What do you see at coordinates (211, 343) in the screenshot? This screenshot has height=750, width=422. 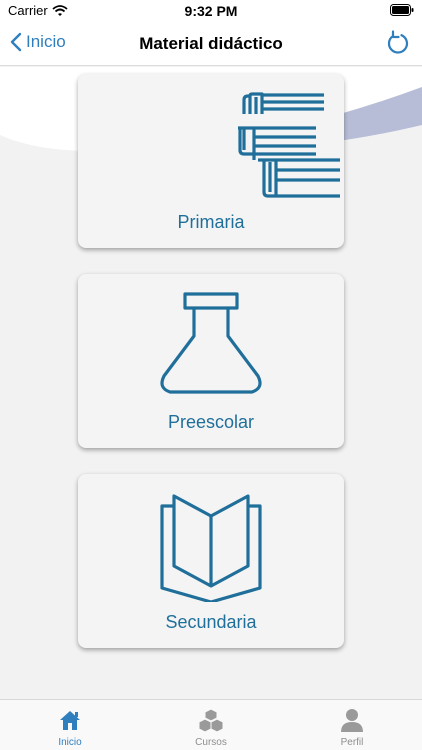 I see `flask-icon` at bounding box center [211, 343].